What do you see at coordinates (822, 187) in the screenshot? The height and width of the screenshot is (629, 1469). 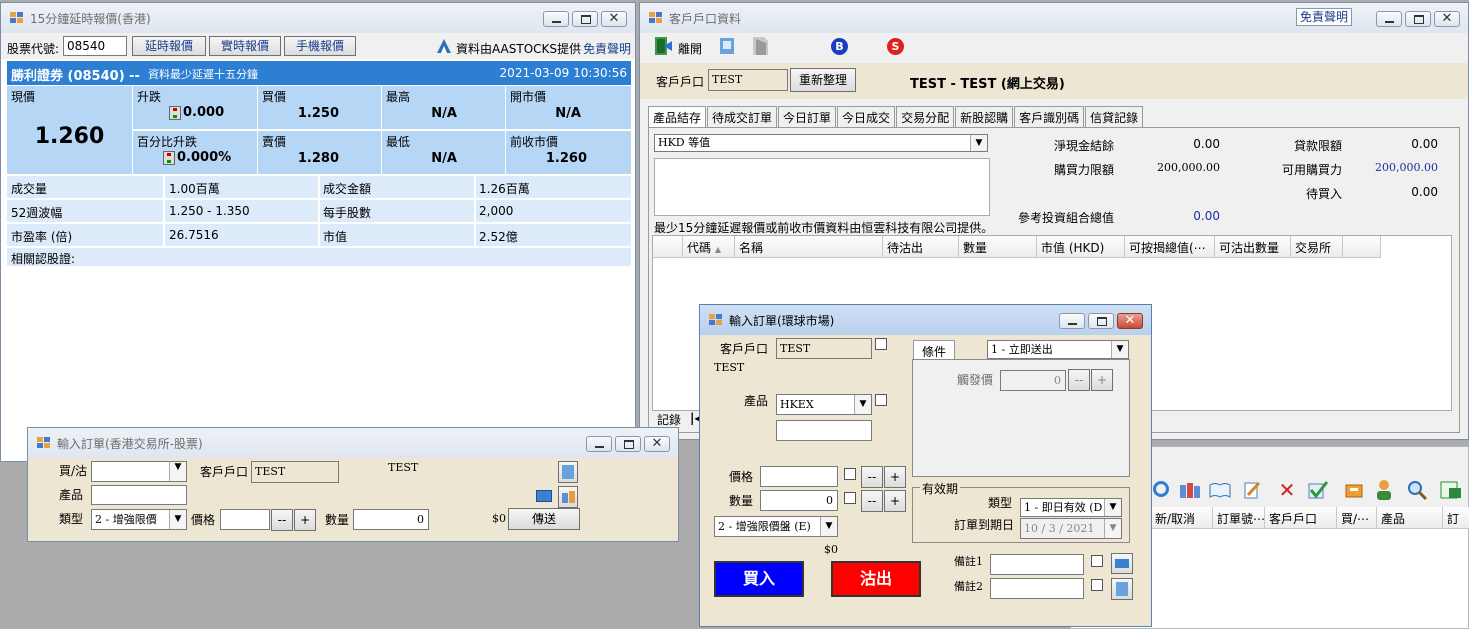 I see `message-box` at bounding box center [822, 187].